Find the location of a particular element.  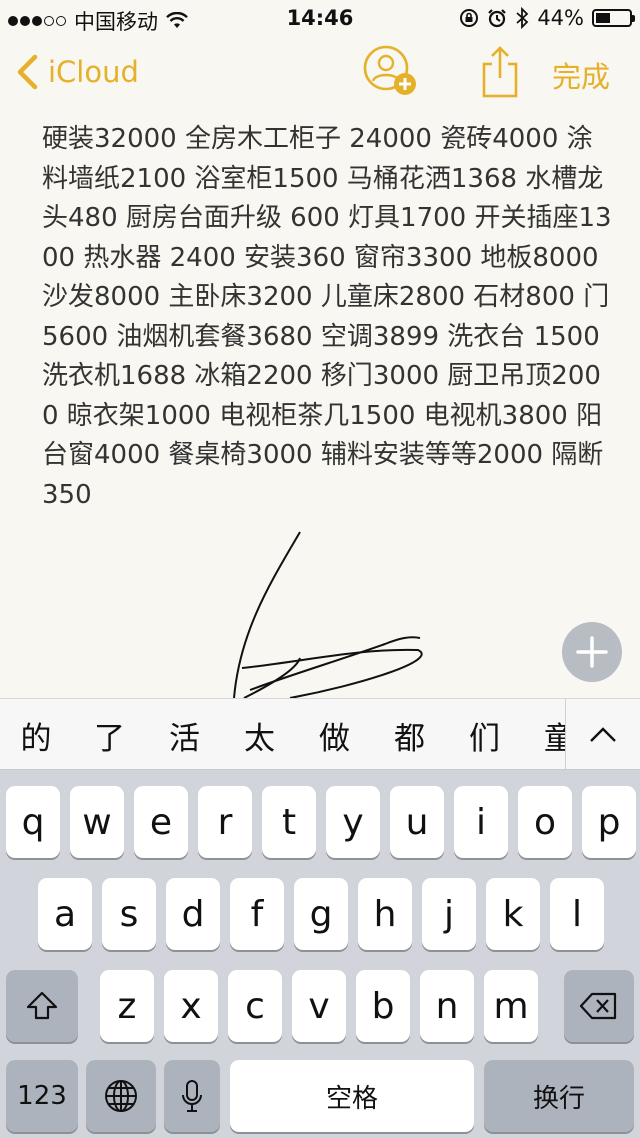

space-key: 空格 is located at coordinates (352, 1096).